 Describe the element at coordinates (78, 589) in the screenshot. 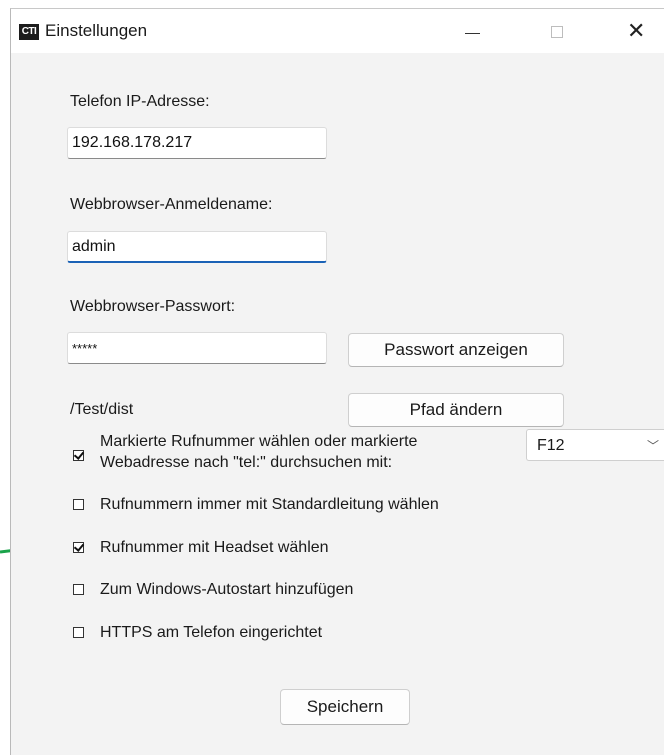

I see `autostart-checkbox` at that location.